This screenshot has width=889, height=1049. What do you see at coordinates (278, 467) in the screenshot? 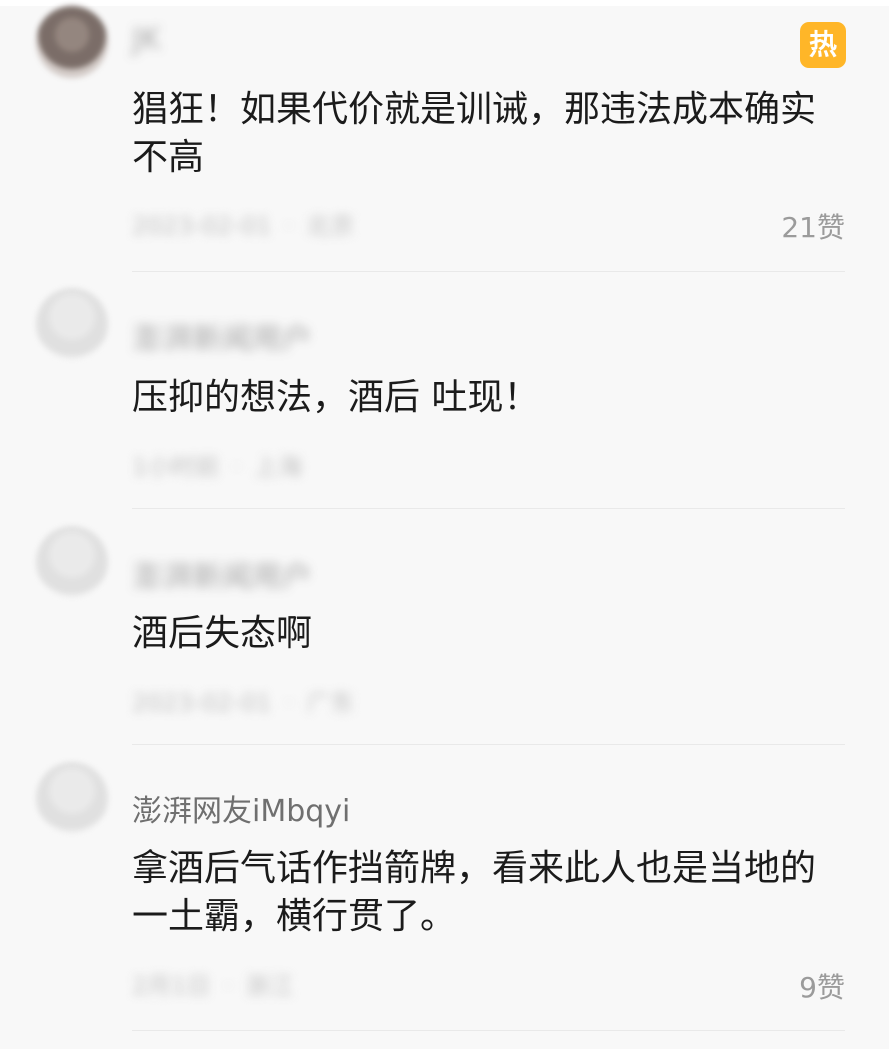
I see `comment-location: 上海` at bounding box center [278, 467].